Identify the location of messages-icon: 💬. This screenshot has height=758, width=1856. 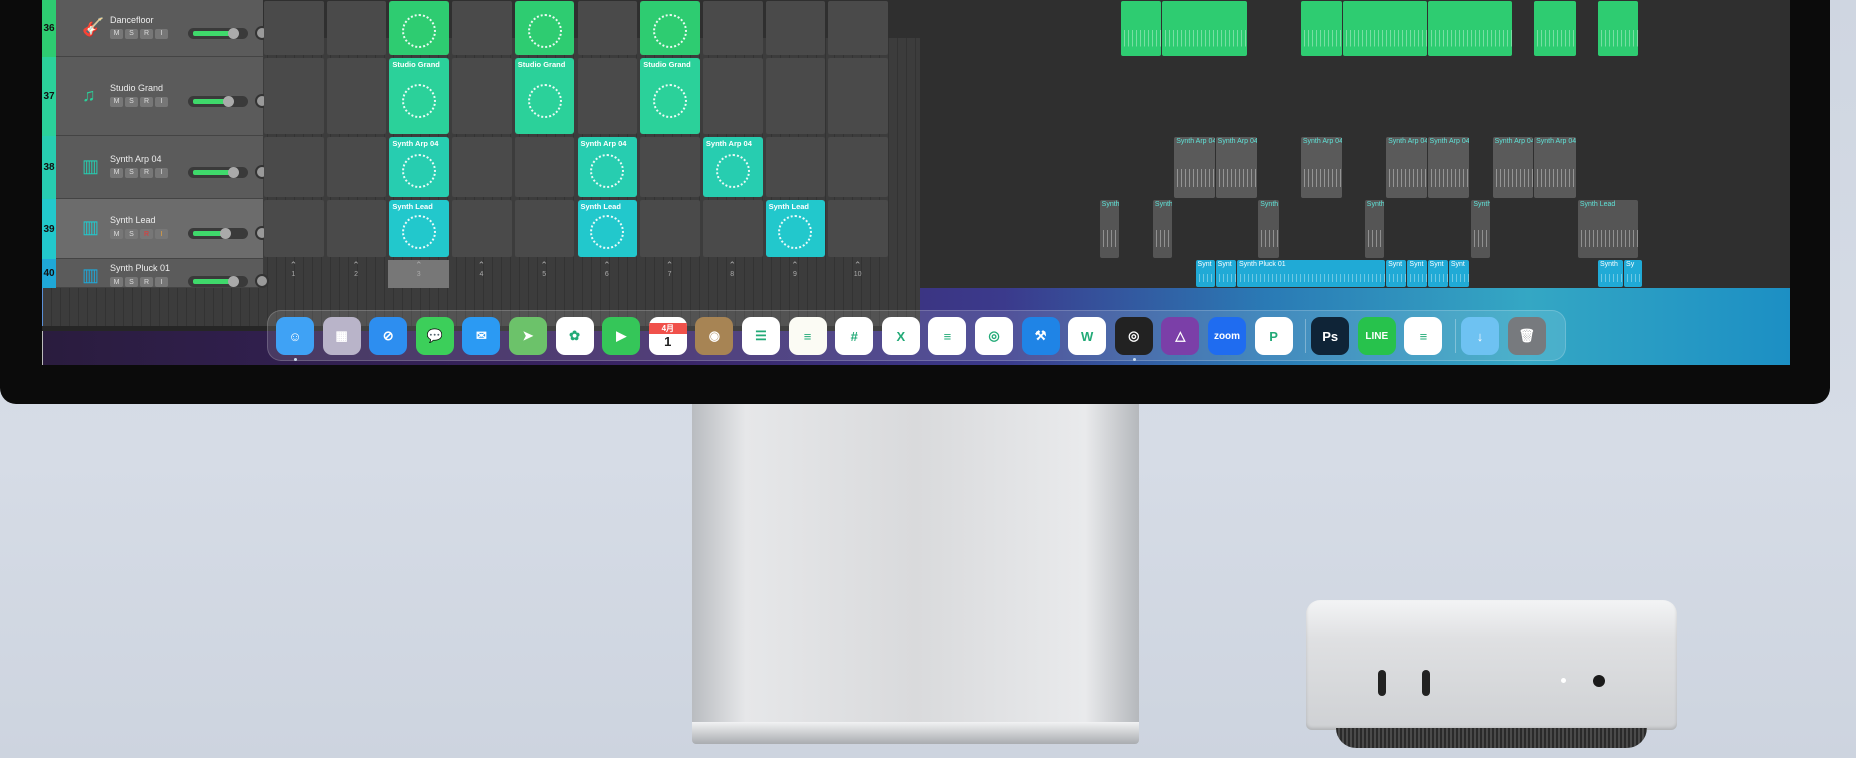
(434, 336).